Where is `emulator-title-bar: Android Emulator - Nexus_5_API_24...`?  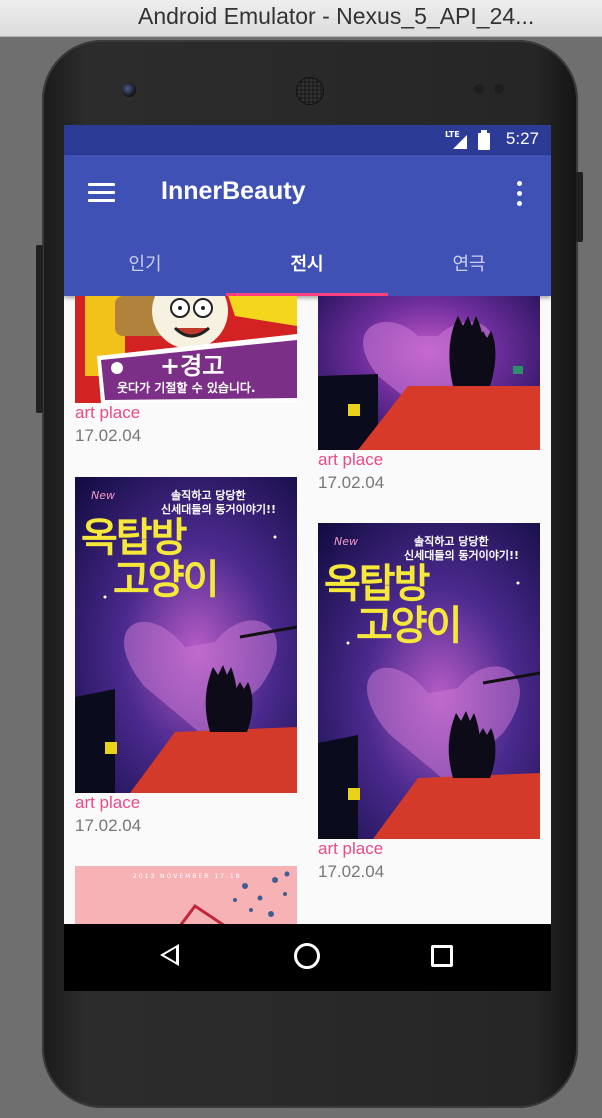 emulator-title-bar: Android Emulator - Nexus_5_API_24... is located at coordinates (301, 18).